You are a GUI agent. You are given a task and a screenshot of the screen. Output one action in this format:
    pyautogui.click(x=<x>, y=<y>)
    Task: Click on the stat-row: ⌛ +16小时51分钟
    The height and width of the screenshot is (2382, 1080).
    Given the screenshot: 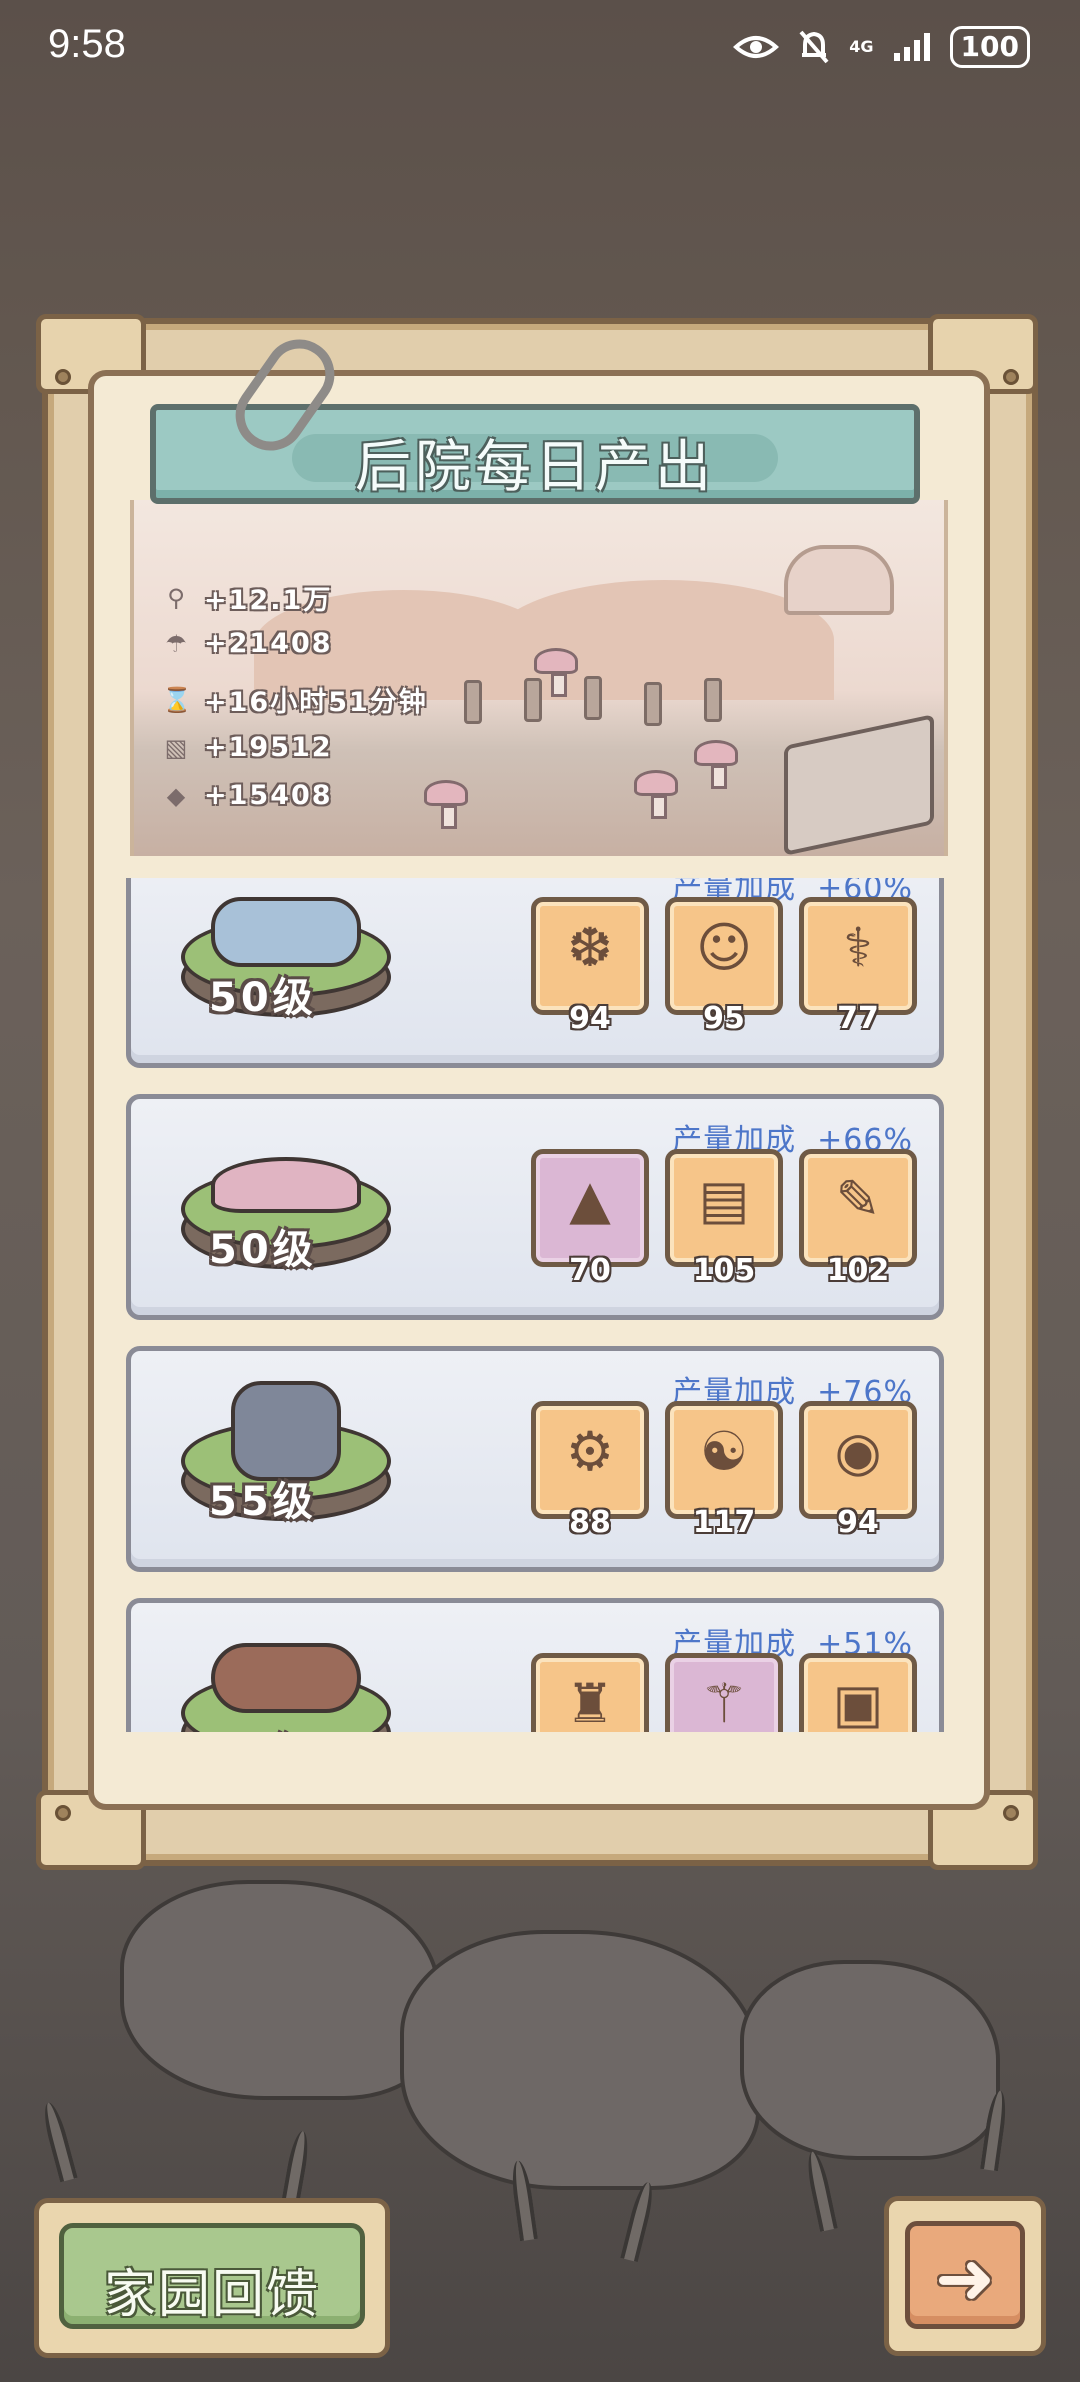 What is the action you would take?
    pyautogui.click(x=295, y=699)
    